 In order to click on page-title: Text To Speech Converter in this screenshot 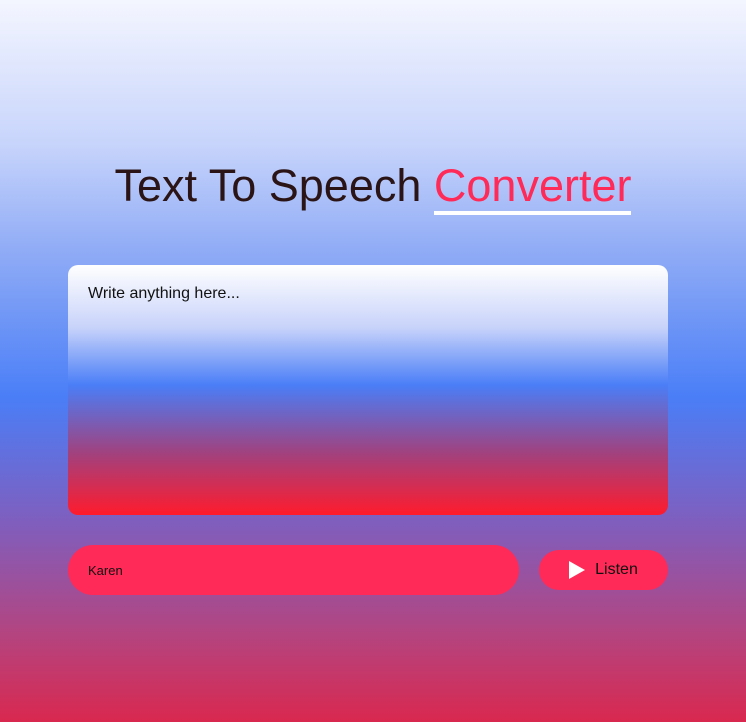, I will do `click(373, 187)`.